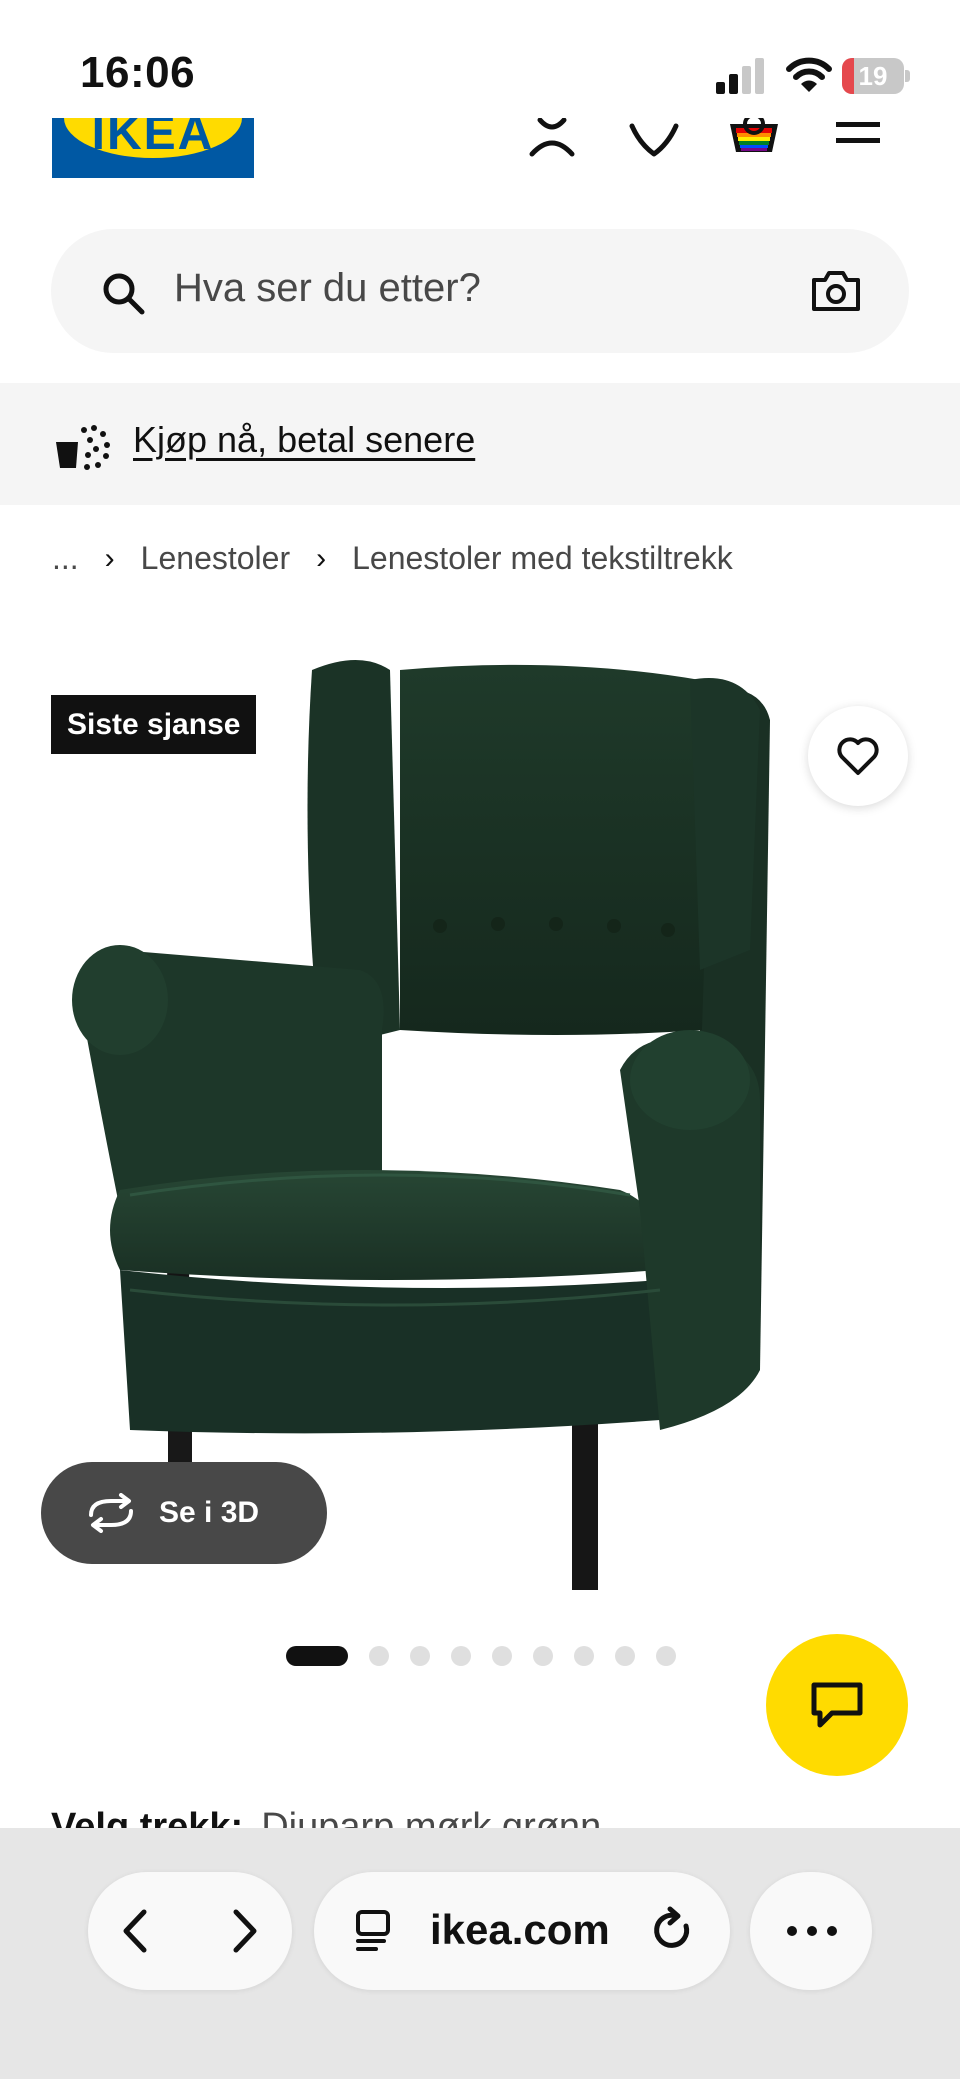  What do you see at coordinates (136, 1931) in the screenshot?
I see `back-icon` at bounding box center [136, 1931].